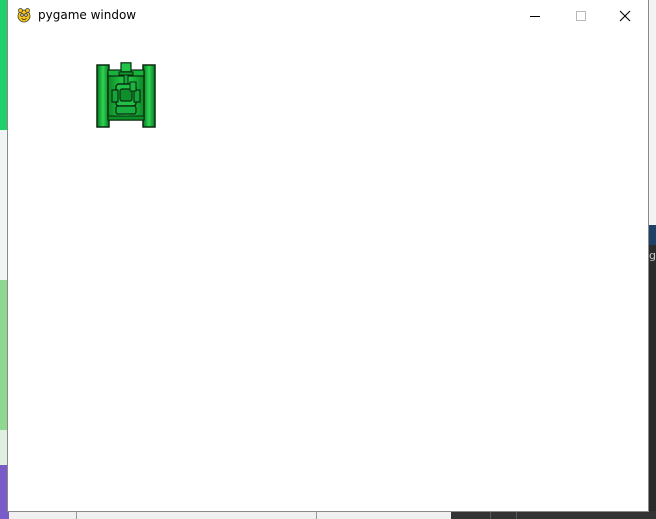  What do you see at coordinates (126, 95) in the screenshot?
I see `tank-icon` at bounding box center [126, 95].